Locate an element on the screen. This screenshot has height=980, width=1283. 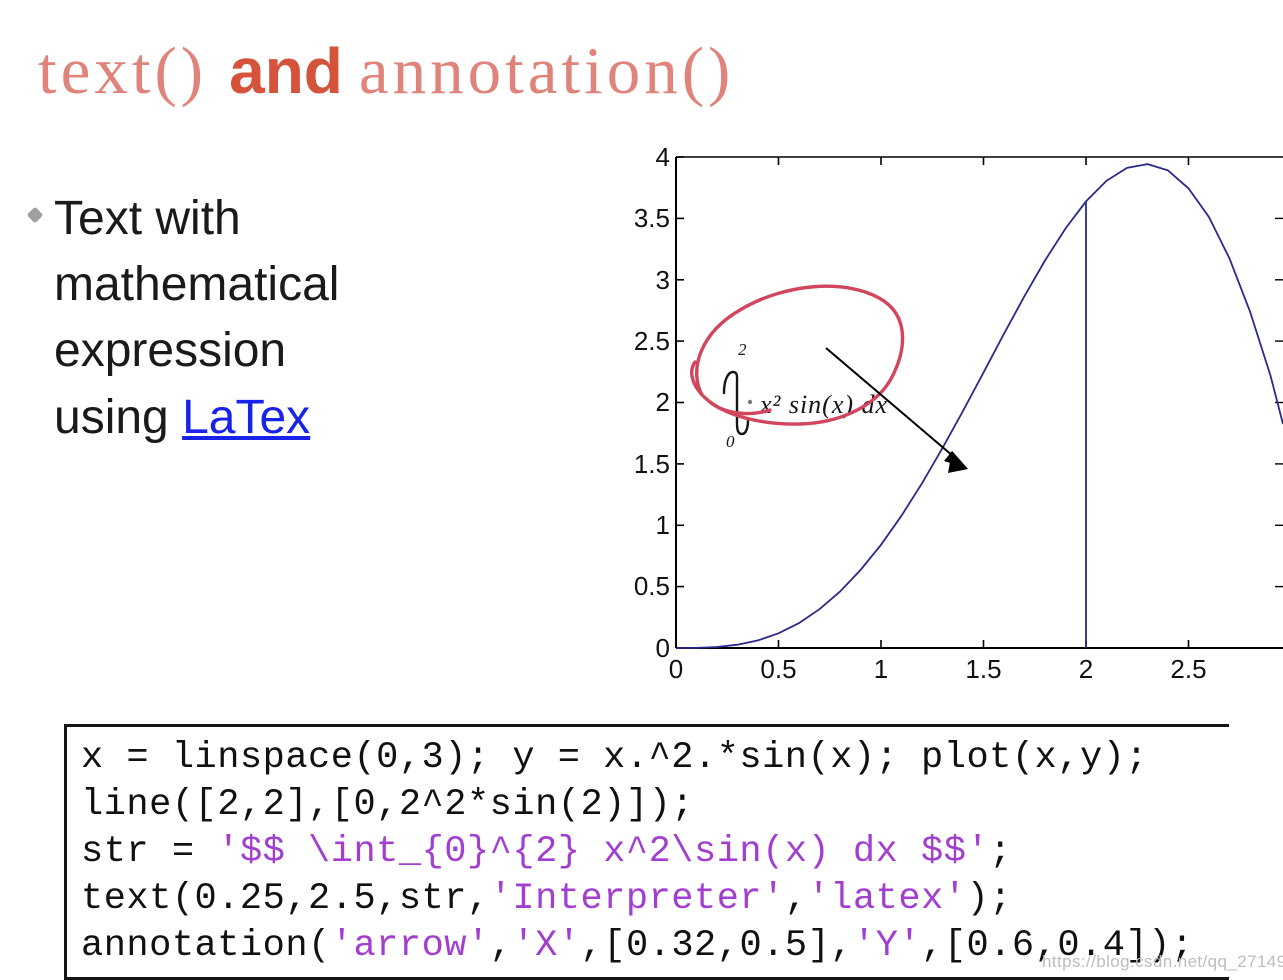
ytick-5: 2.5 is located at coordinates (652, 341).